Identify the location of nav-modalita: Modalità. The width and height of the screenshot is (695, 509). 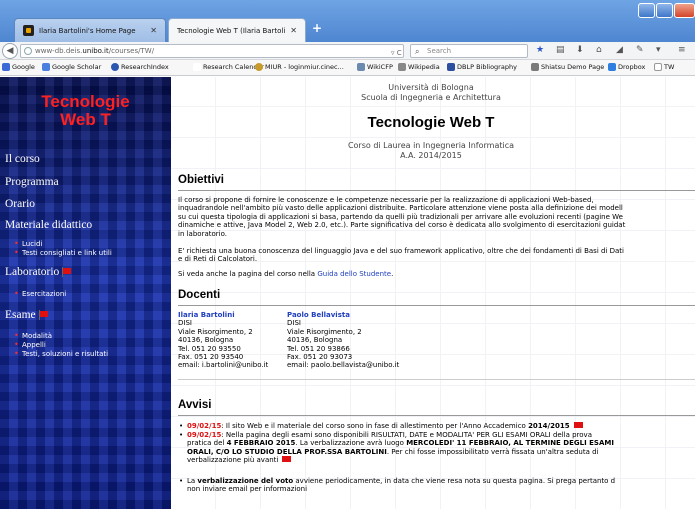
(33, 335).